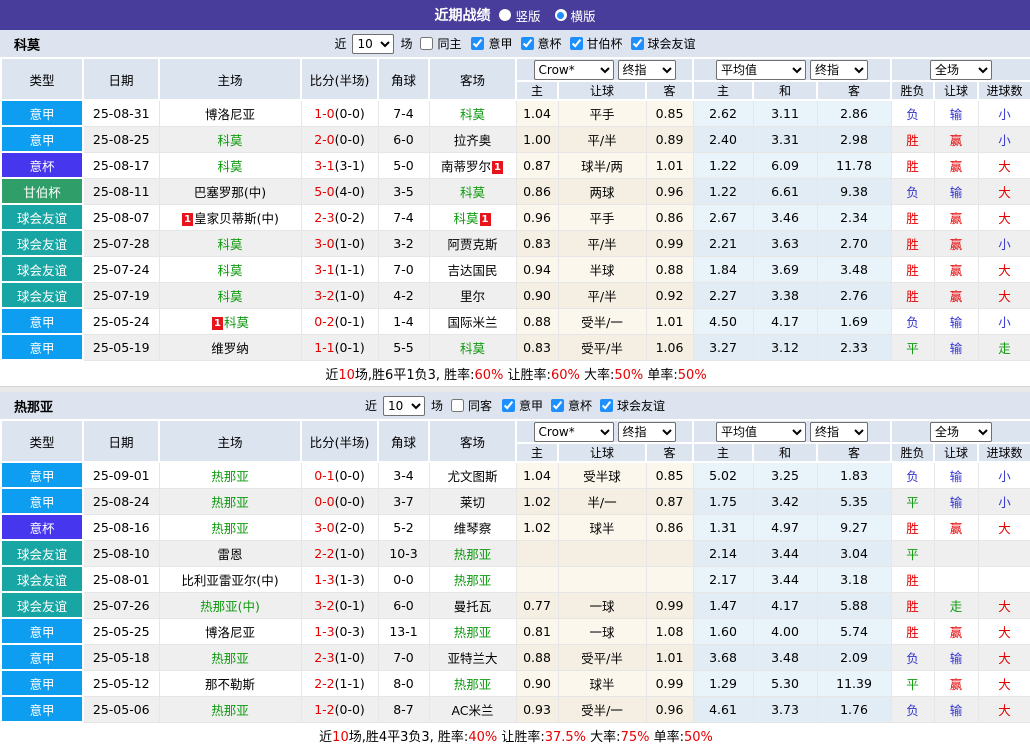 Image resolution: width=1030 pixels, height=748 pixels. I want to click on crow-handicap: 受半/一, so click(602, 709).